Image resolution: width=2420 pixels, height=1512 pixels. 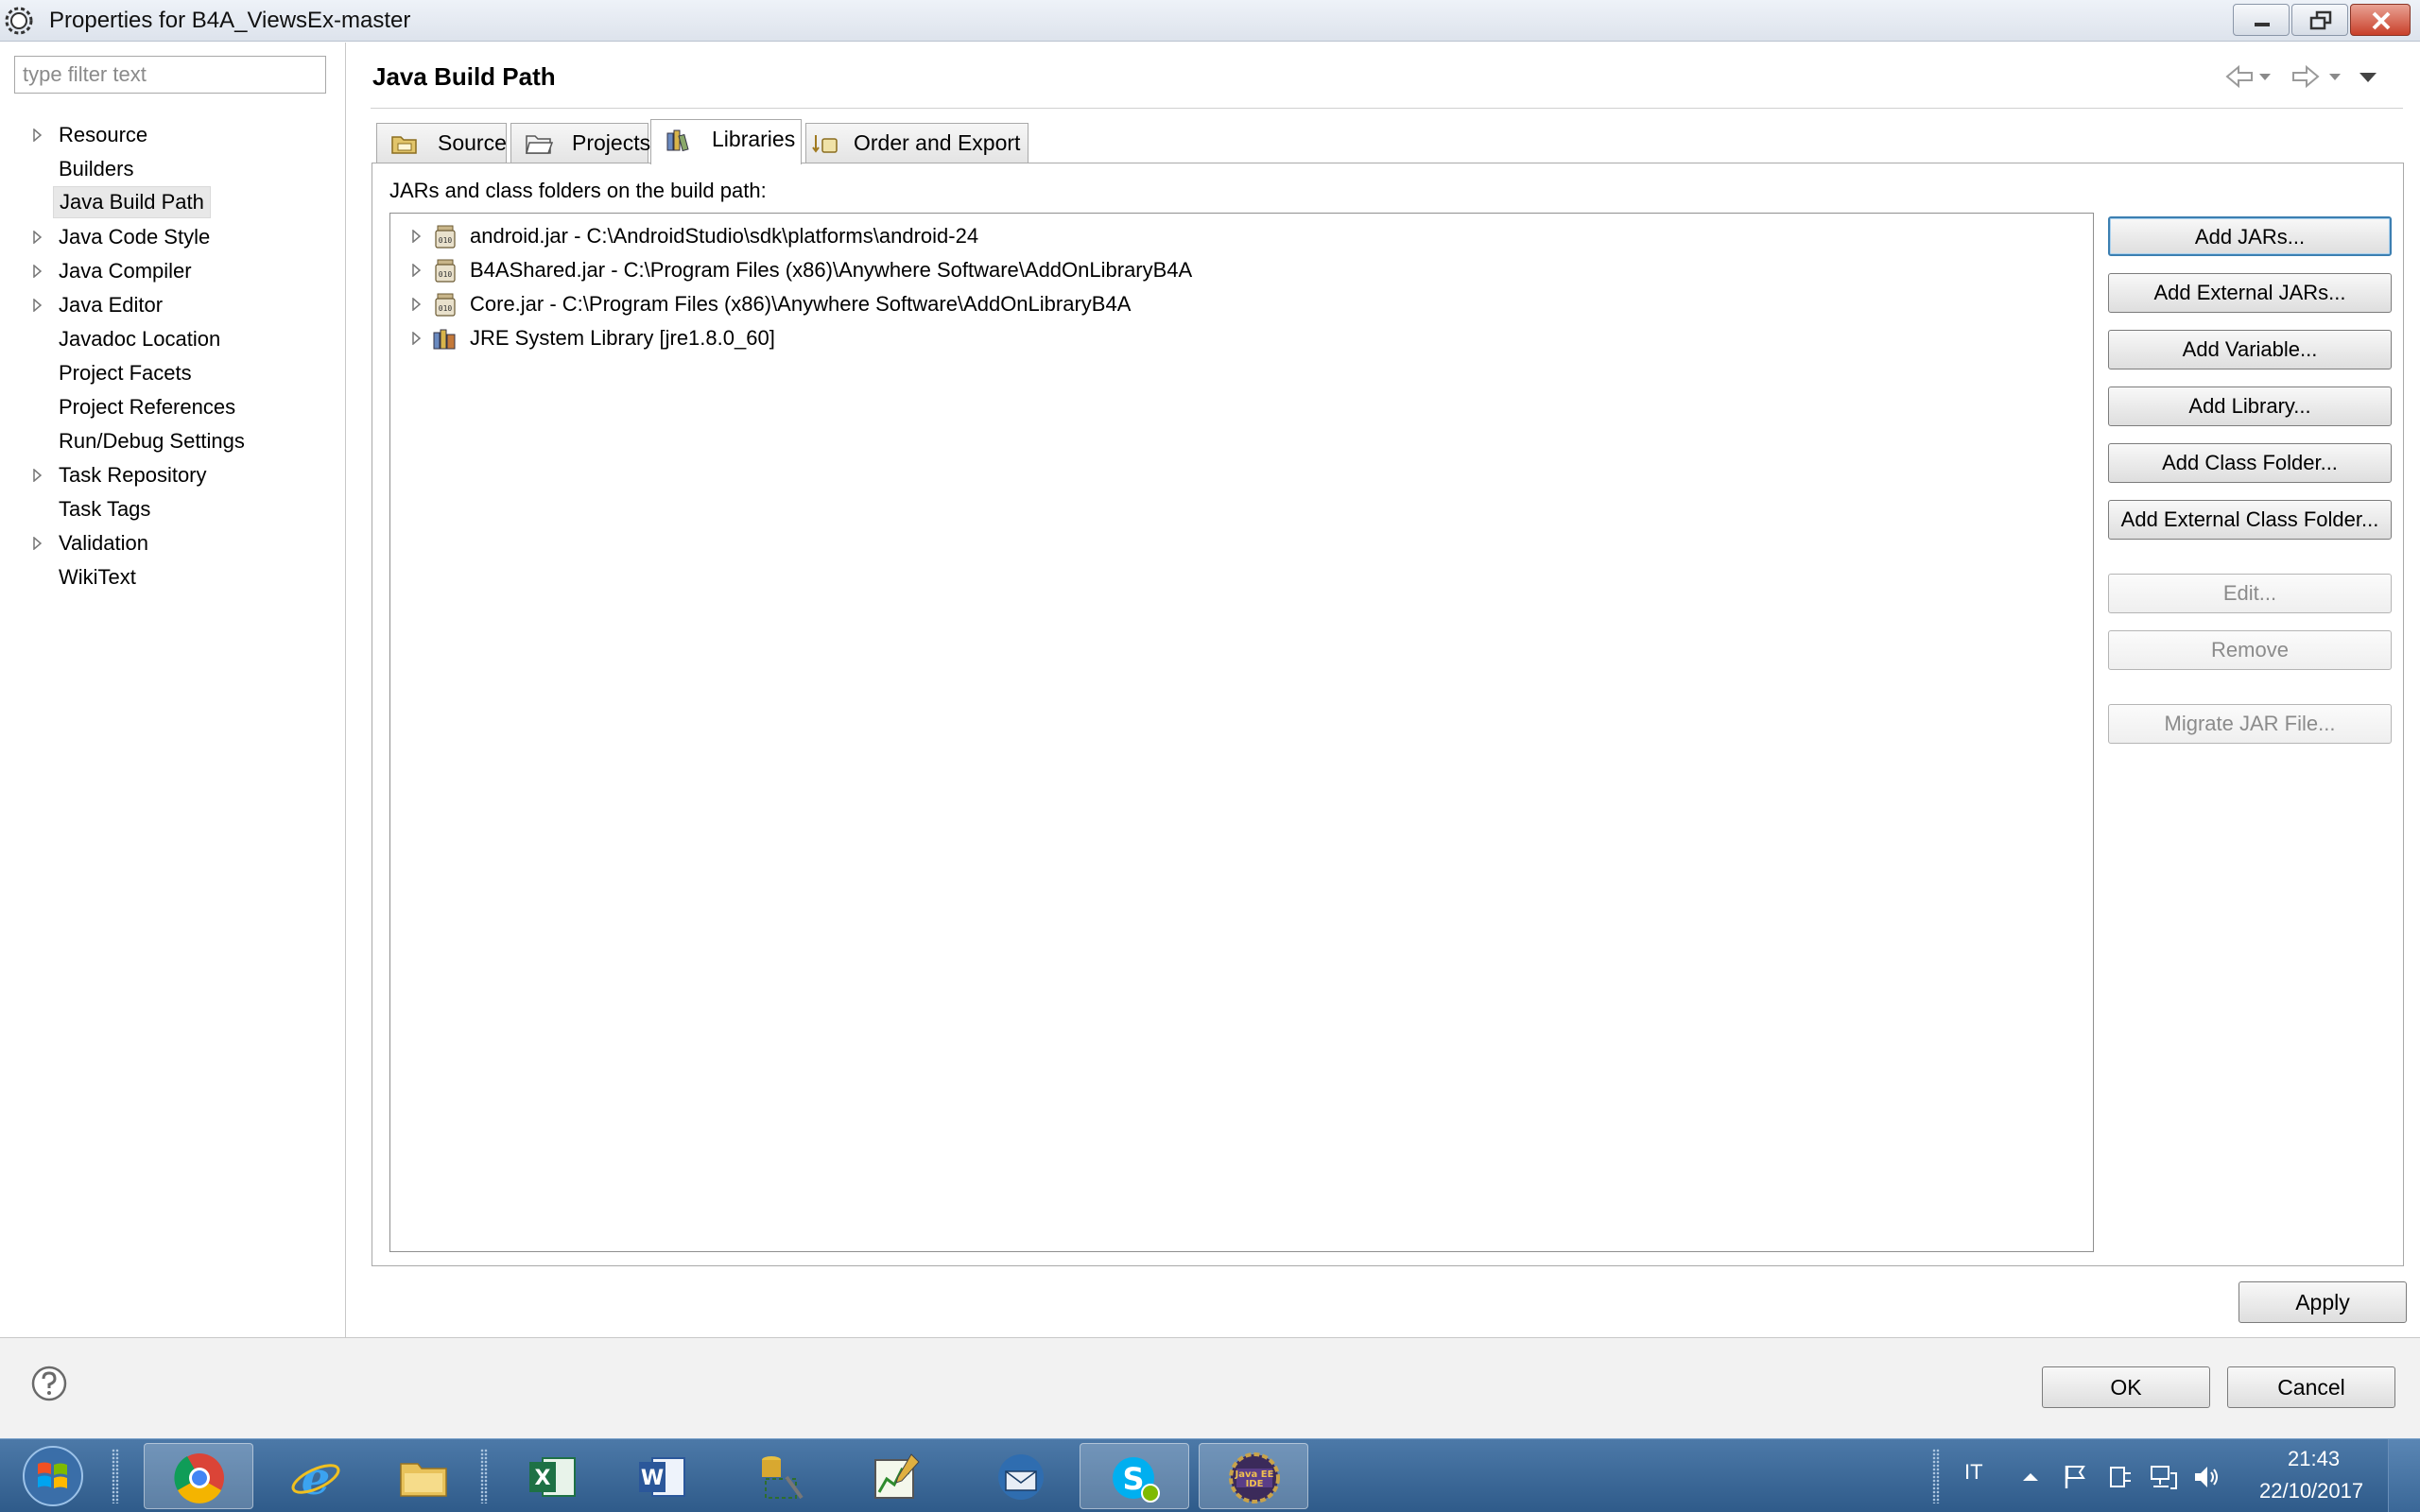 I want to click on taskbar-app-excel: X, so click(x=552, y=1476).